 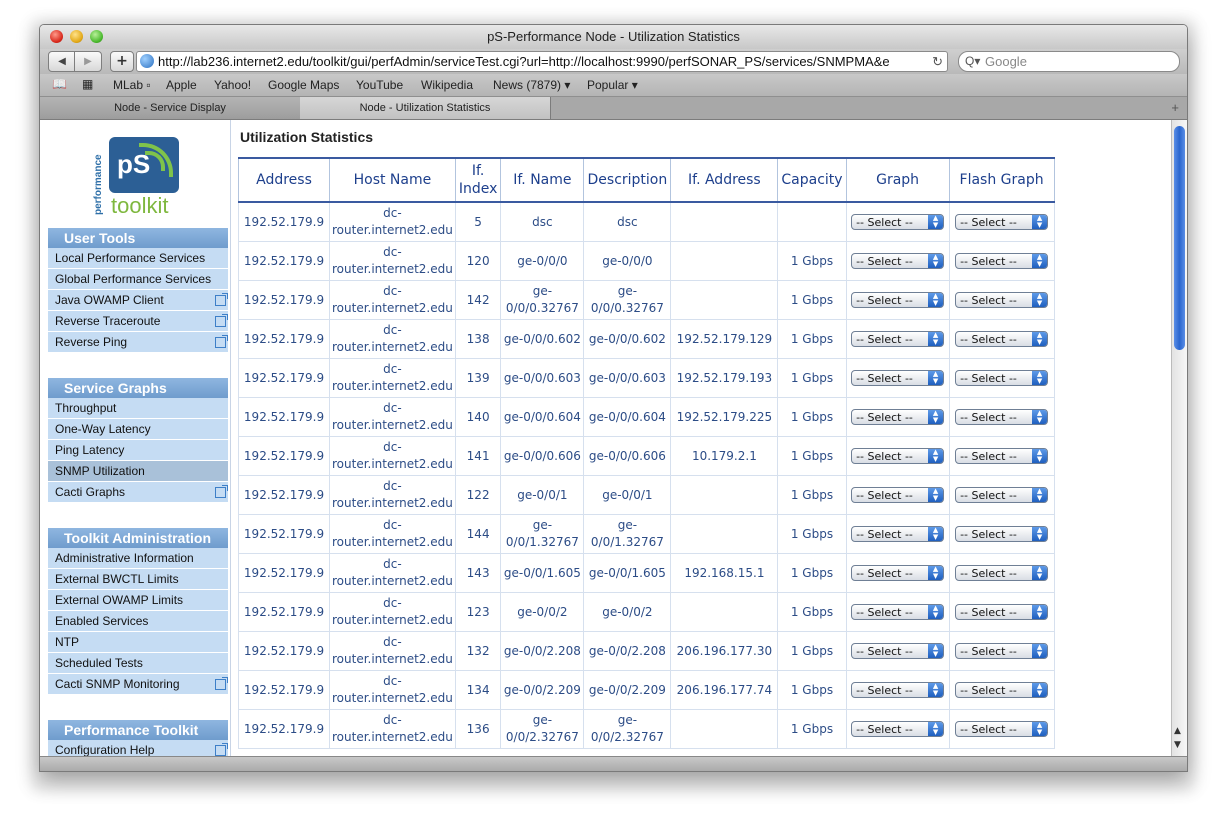 I want to click on sidebar-item-snmp-utilization: SNMP Utilization, so click(x=138, y=471).